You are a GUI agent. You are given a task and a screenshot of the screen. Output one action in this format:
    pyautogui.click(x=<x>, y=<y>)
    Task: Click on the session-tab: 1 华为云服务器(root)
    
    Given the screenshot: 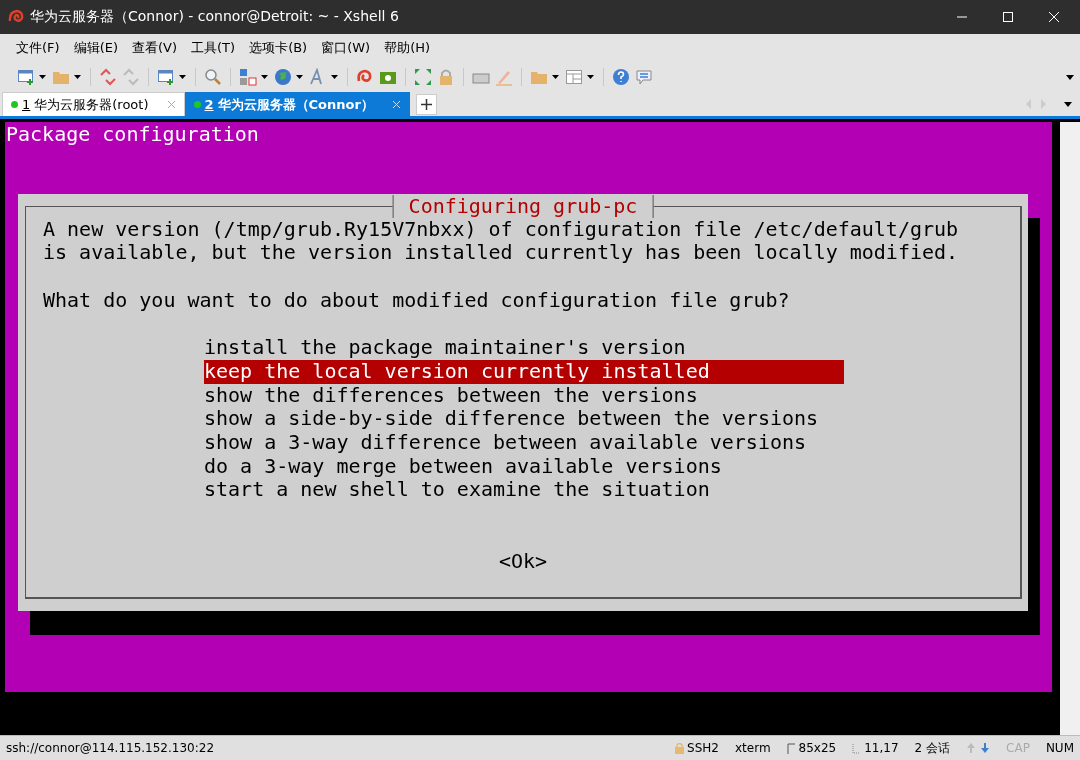 What is the action you would take?
    pyautogui.click(x=93, y=104)
    